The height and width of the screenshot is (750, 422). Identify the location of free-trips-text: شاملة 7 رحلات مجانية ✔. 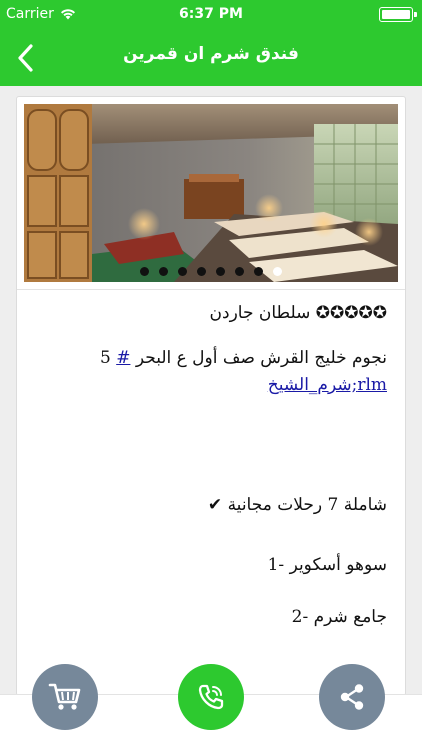
(297, 505).